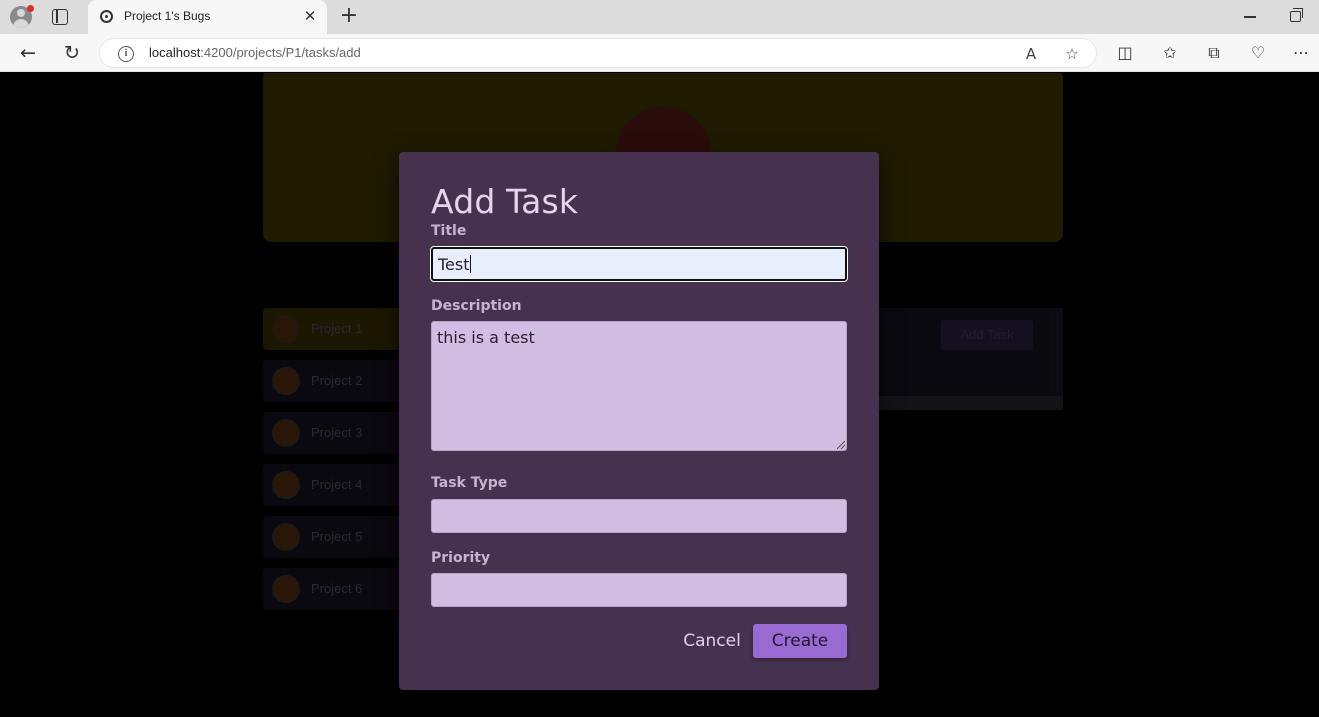 The width and height of the screenshot is (1319, 717). What do you see at coordinates (470, 264) in the screenshot?
I see `text-caret` at bounding box center [470, 264].